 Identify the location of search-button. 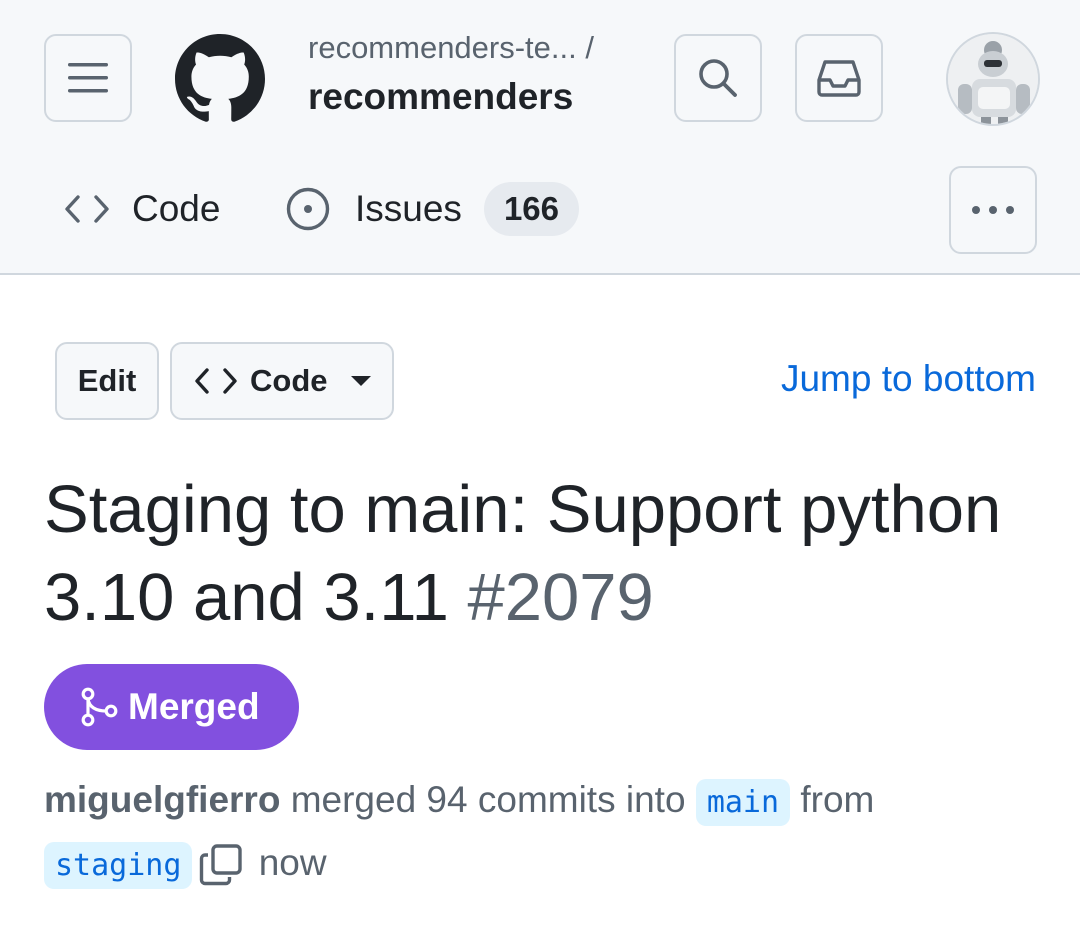
(718, 78).